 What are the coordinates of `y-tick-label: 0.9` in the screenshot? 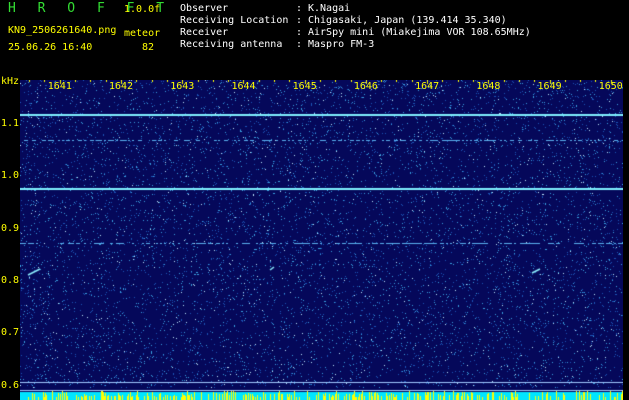 It's located at (10, 228).